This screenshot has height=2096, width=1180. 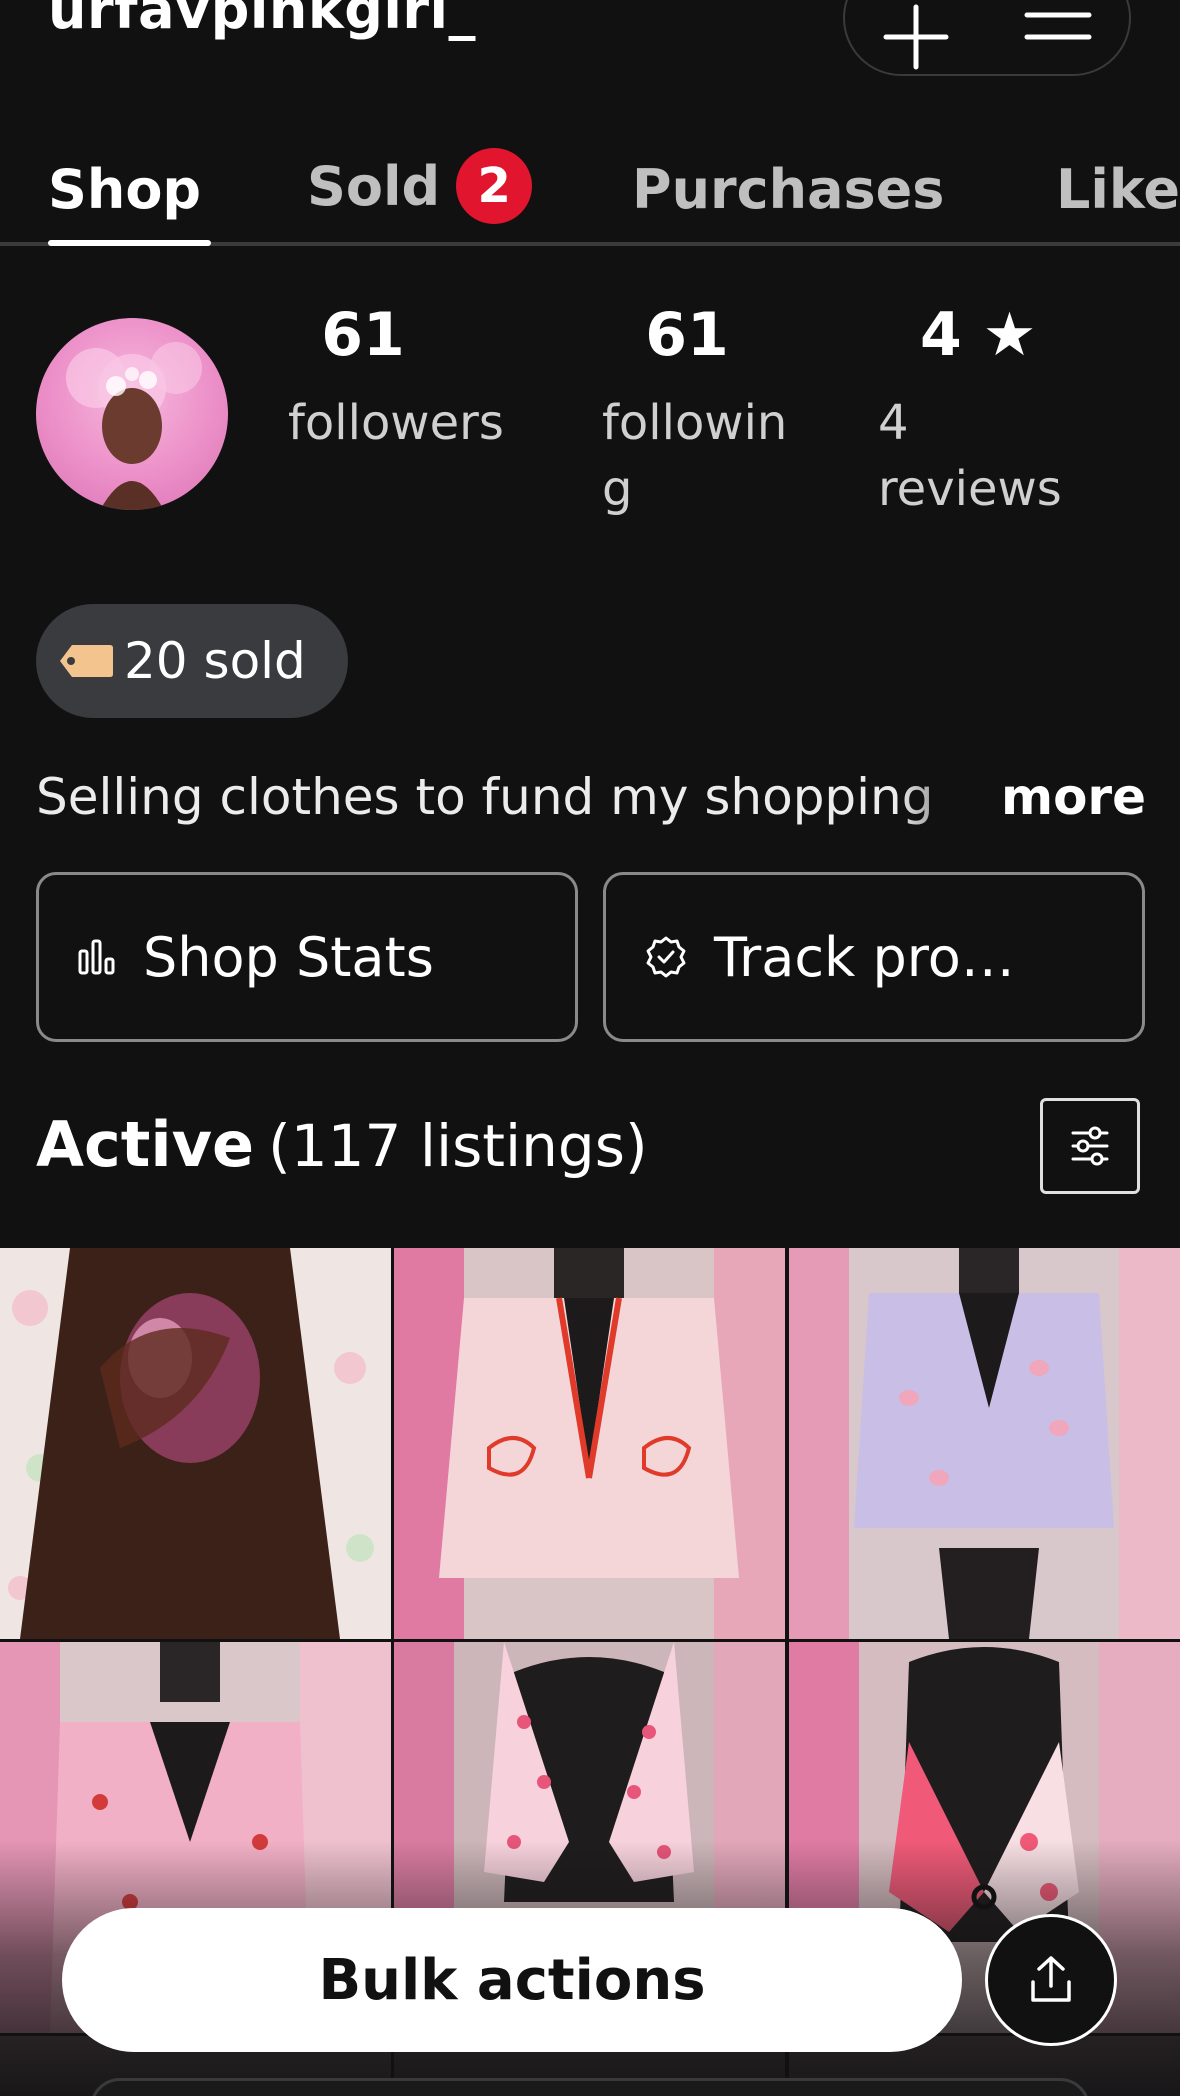 I want to click on shop-stats-label: Shop Stats, so click(x=288, y=957).